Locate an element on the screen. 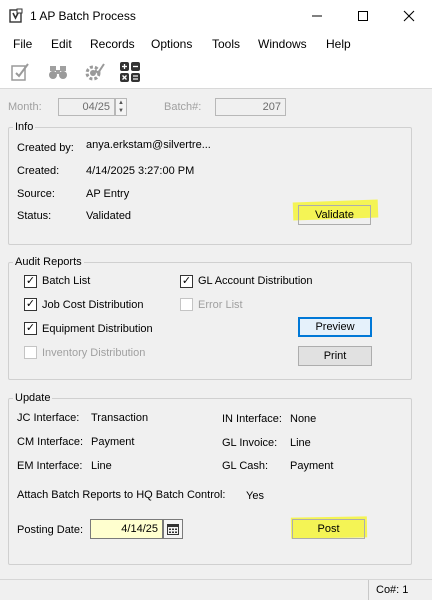  menu-windows: Windows is located at coordinates (282, 44).